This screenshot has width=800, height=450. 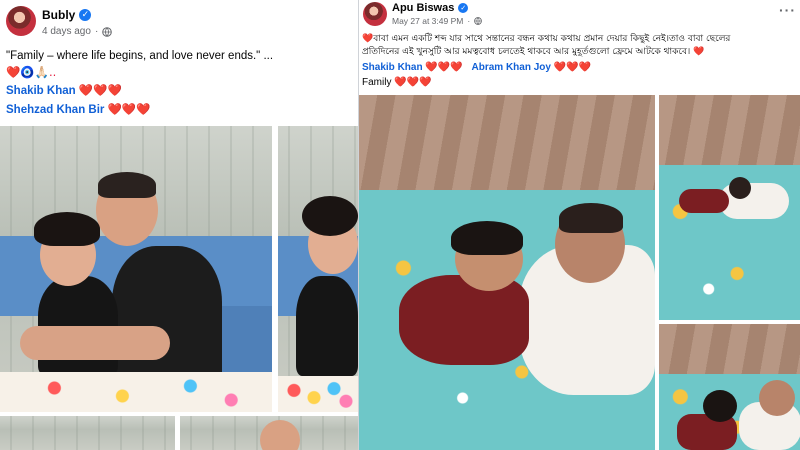 I want to click on author-name: Apu Biswas, so click(x=423, y=8).